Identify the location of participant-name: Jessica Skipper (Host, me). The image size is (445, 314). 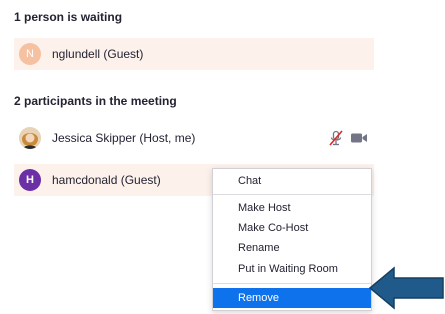
(124, 138).